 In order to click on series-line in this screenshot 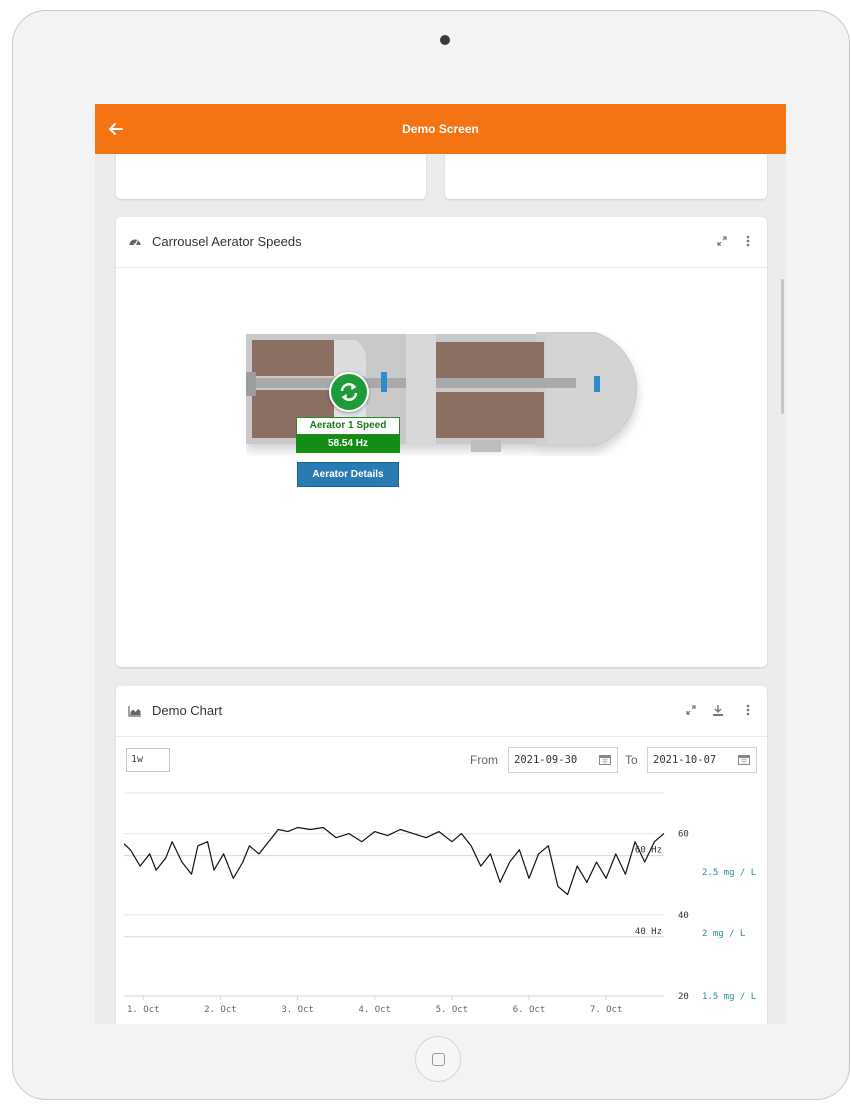, I will do `click(394, 861)`.